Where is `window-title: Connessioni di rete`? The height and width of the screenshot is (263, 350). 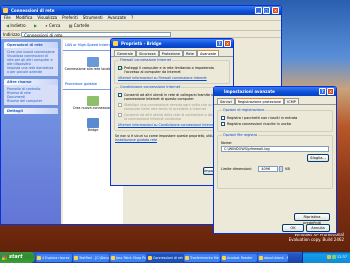 window-title: Connessioni di rete is located at coordinates (33, 10).